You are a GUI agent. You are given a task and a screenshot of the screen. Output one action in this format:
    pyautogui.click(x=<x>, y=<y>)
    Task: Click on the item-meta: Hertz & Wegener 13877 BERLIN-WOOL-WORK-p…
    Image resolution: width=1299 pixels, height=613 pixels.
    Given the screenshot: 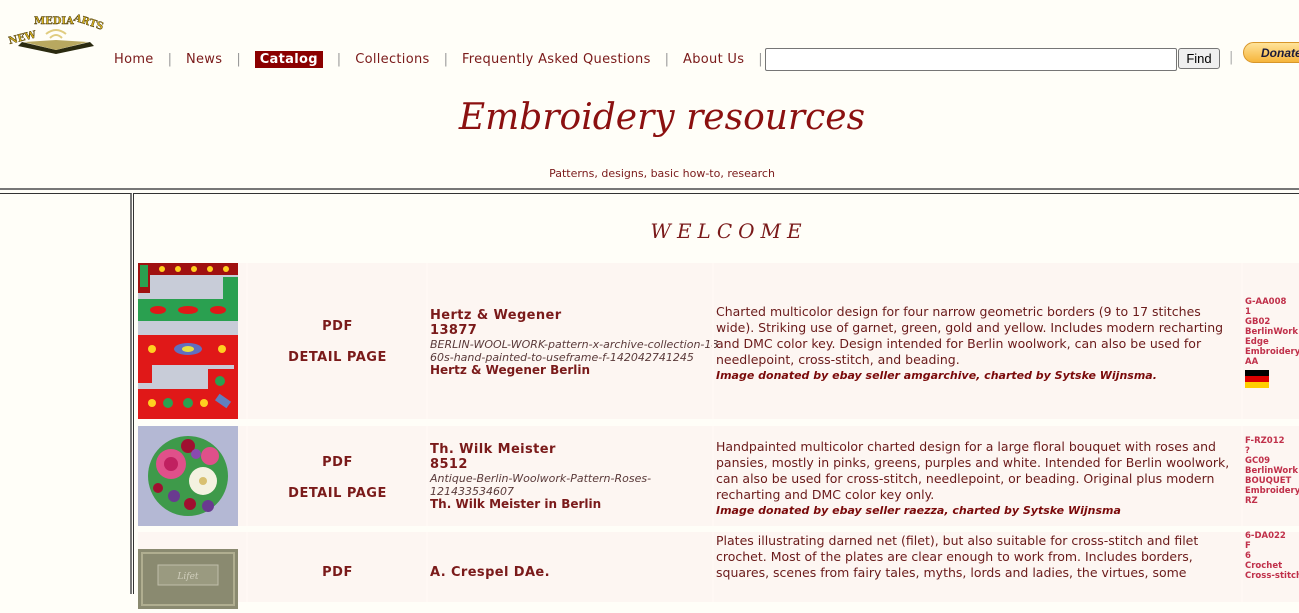 What is the action you would take?
    pyautogui.click(x=575, y=342)
    